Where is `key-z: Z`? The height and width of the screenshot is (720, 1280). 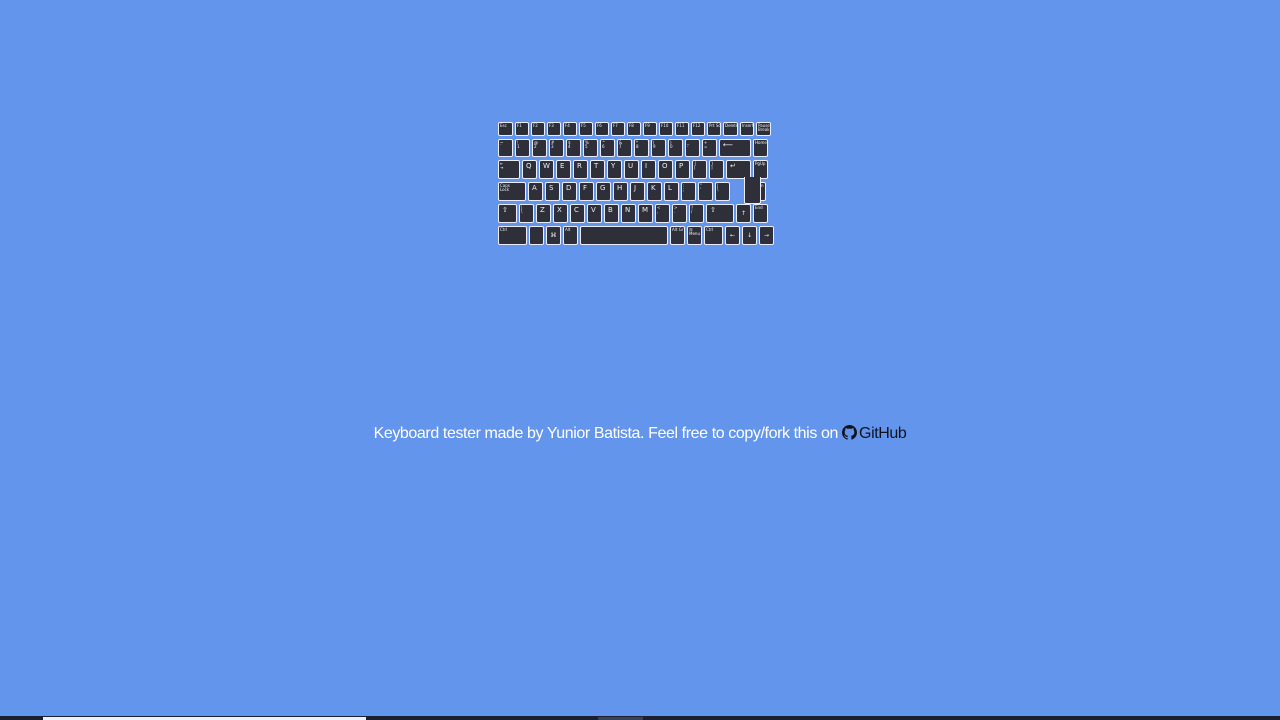
key-z: Z is located at coordinates (543, 213).